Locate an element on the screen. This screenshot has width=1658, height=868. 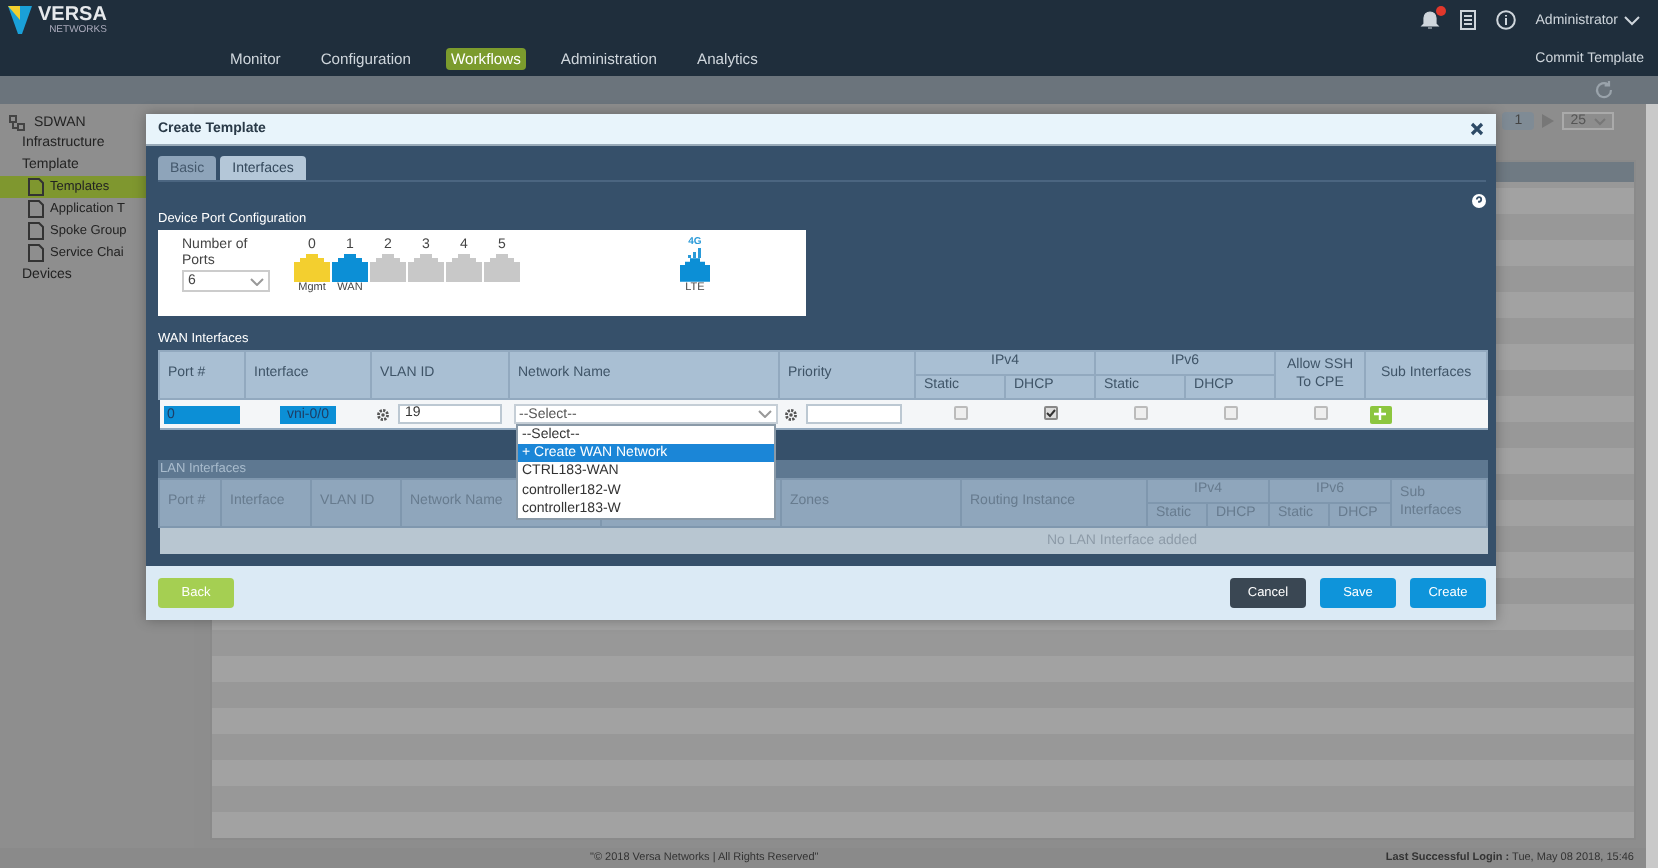
close-icon is located at coordinates (1477, 129).